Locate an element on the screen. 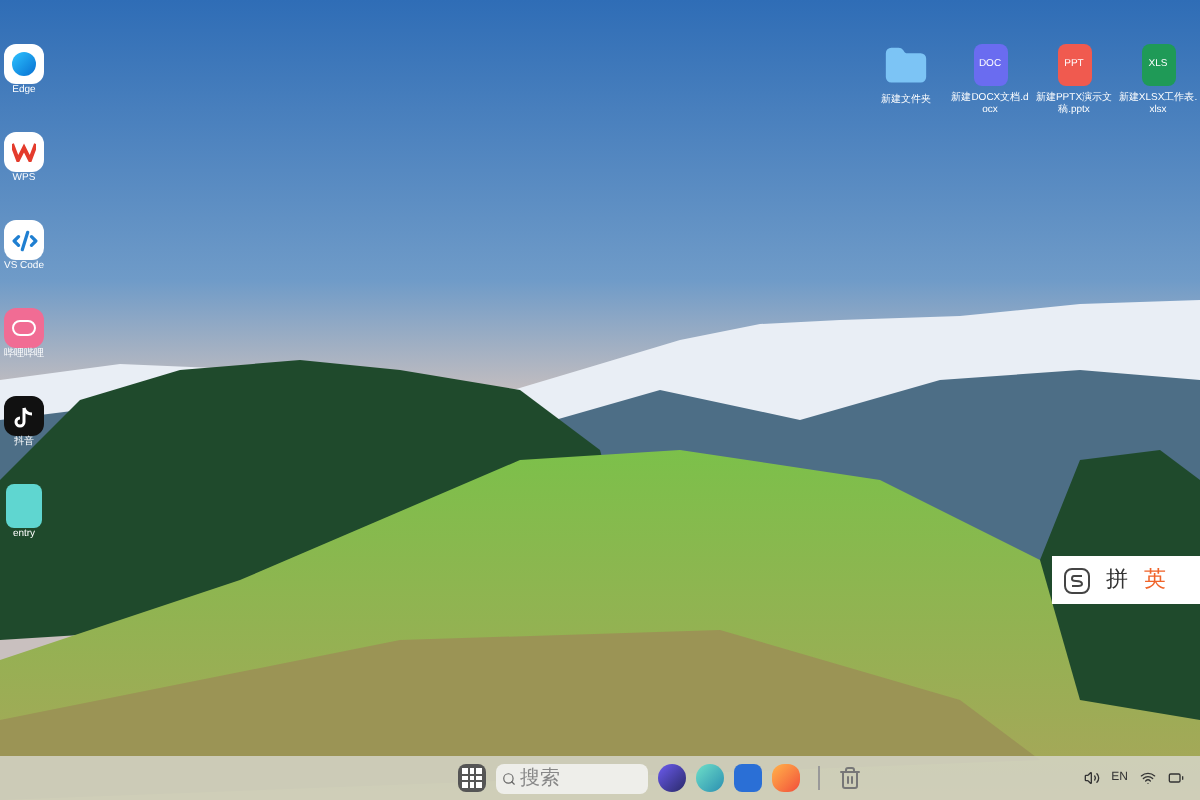 The image size is (1200, 800). search-field: 搜索 is located at coordinates (572, 778).